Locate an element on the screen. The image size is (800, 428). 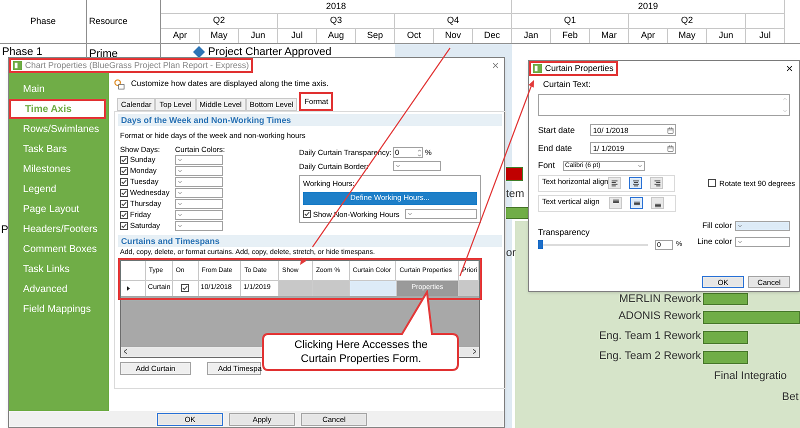
transparency-label: Transparency is located at coordinates (564, 232).